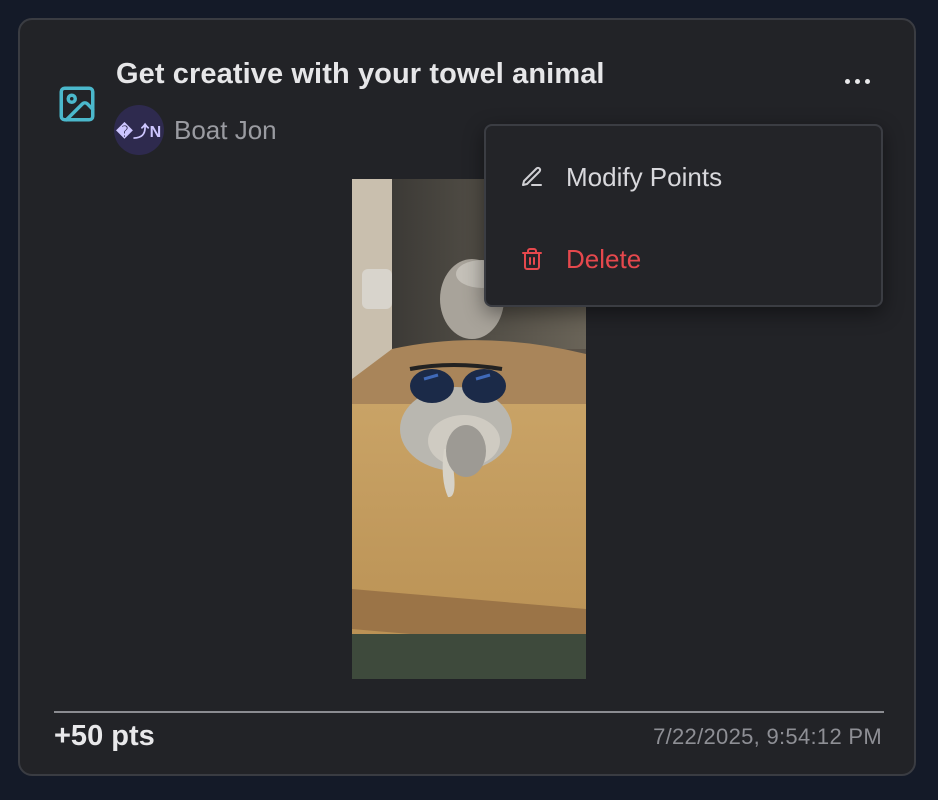 This screenshot has width=938, height=800. Describe the element at coordinates (604, 258) in the screenshot. I see `menu-item-label: Delete` at that location.